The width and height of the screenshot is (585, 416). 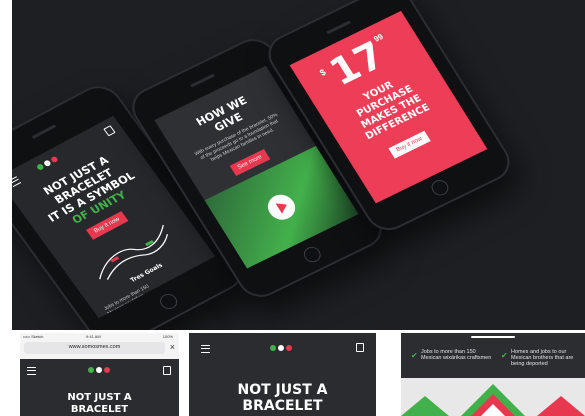 I want to click on app-header-card: NOT JUST A BRACELET, so click(x=282, y=374).